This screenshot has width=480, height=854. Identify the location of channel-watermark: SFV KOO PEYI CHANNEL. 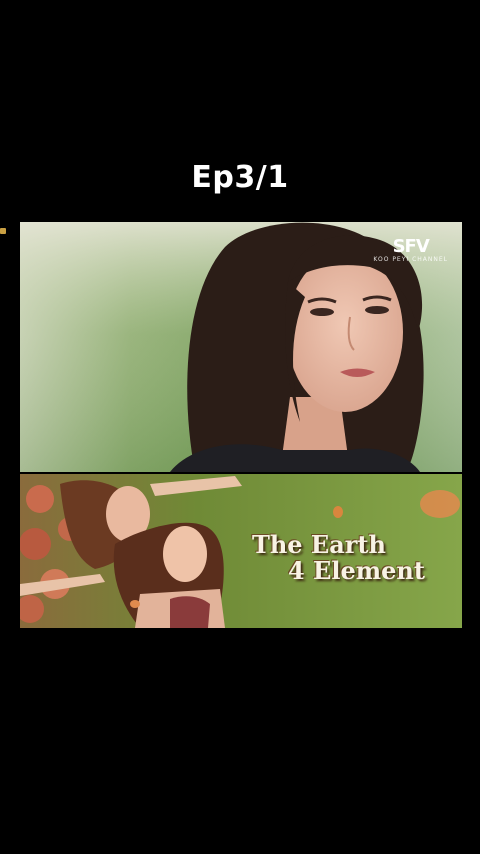
(410, 250).